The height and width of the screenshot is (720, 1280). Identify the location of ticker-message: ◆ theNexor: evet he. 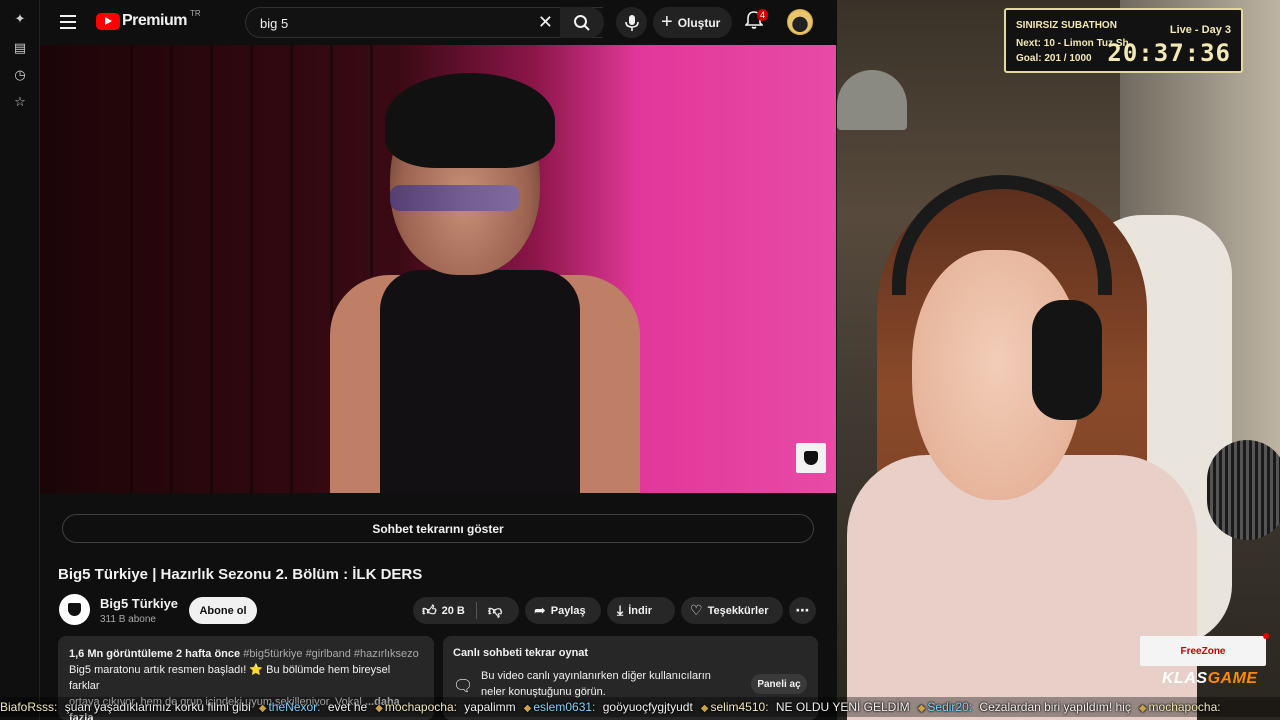
(315, 707).